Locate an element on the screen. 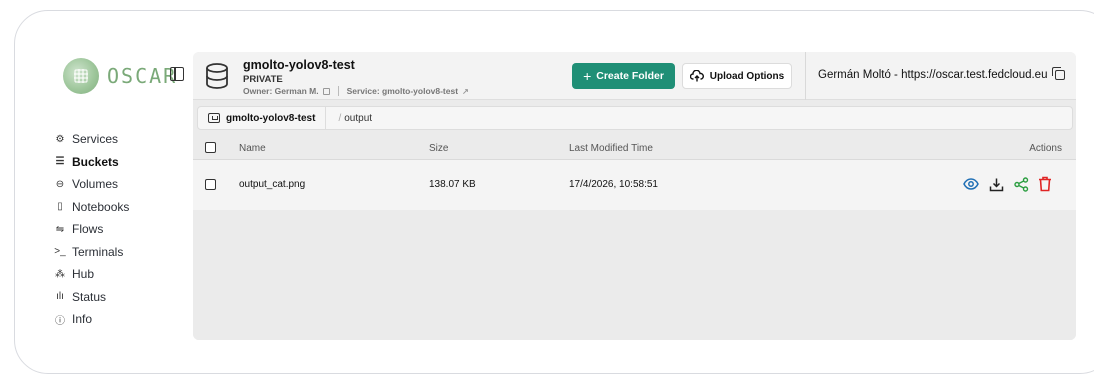 The height and width of the screenshot is (376, 1094). hub-icon: ⁂ is located at coordinates (60, 274).